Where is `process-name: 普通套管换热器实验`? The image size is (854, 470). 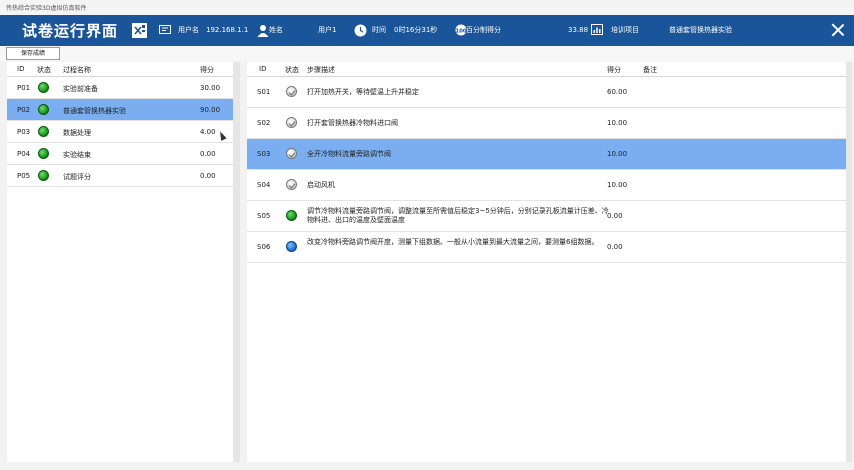 process-name: 普通套管换热器实验 is located at coordinates (94, 111).